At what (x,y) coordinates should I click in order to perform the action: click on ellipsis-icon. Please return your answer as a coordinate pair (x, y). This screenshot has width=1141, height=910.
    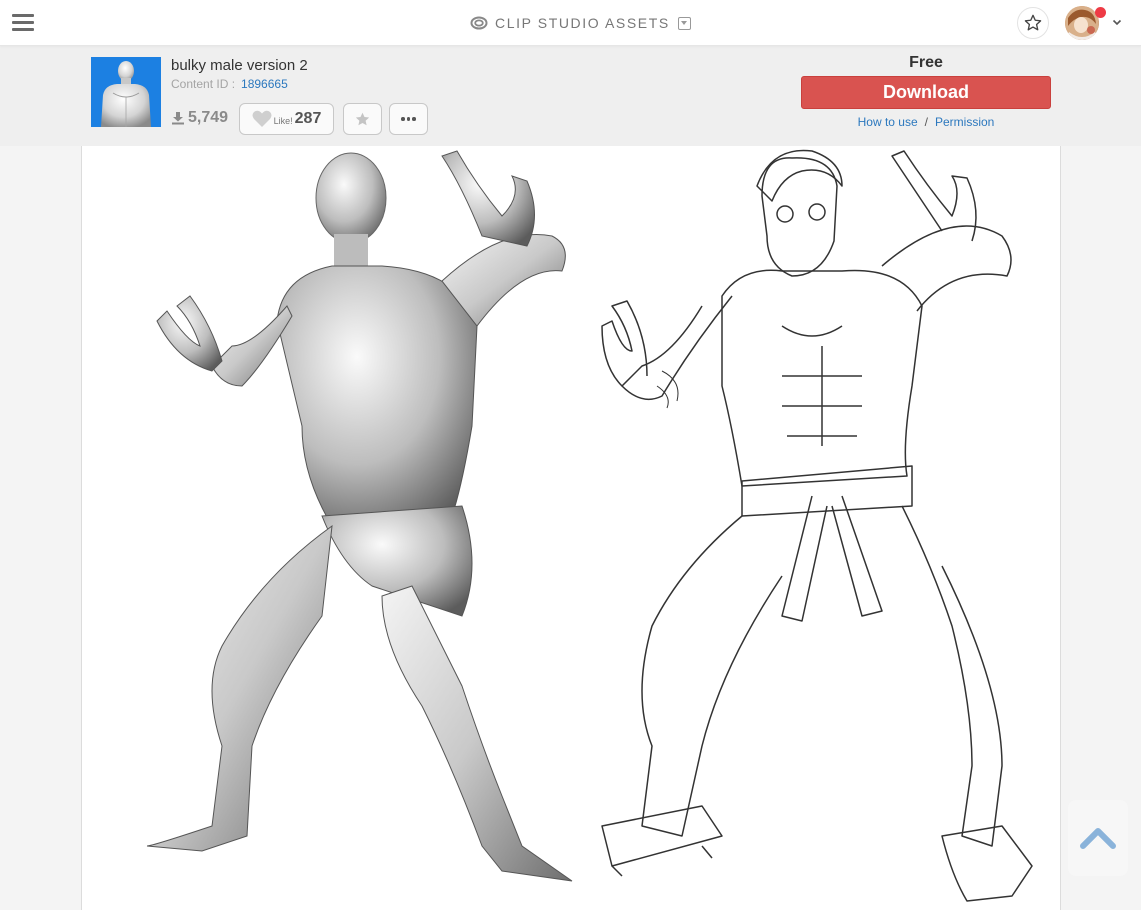
    Looking at the image, I should click on (403, 119).